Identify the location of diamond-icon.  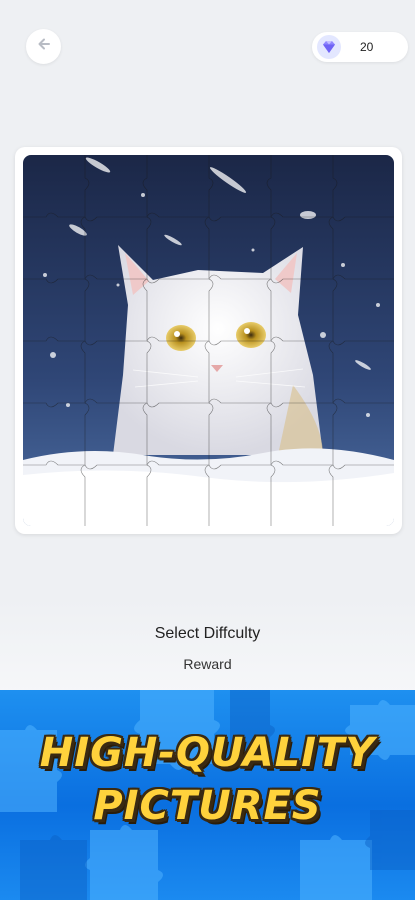
(329, 47).